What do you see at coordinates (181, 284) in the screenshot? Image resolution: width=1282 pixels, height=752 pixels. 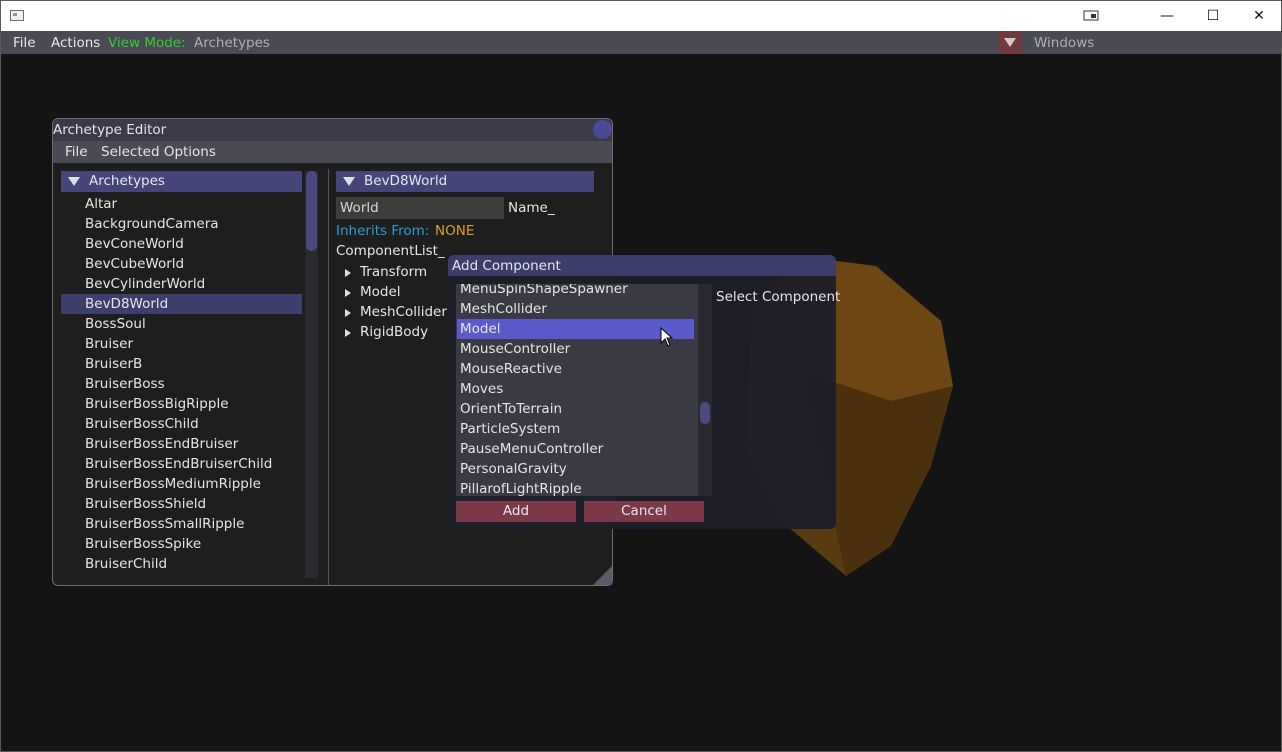 I see `archetype-list-item: BevCylinderWorld` at bounding box center [181, 284].